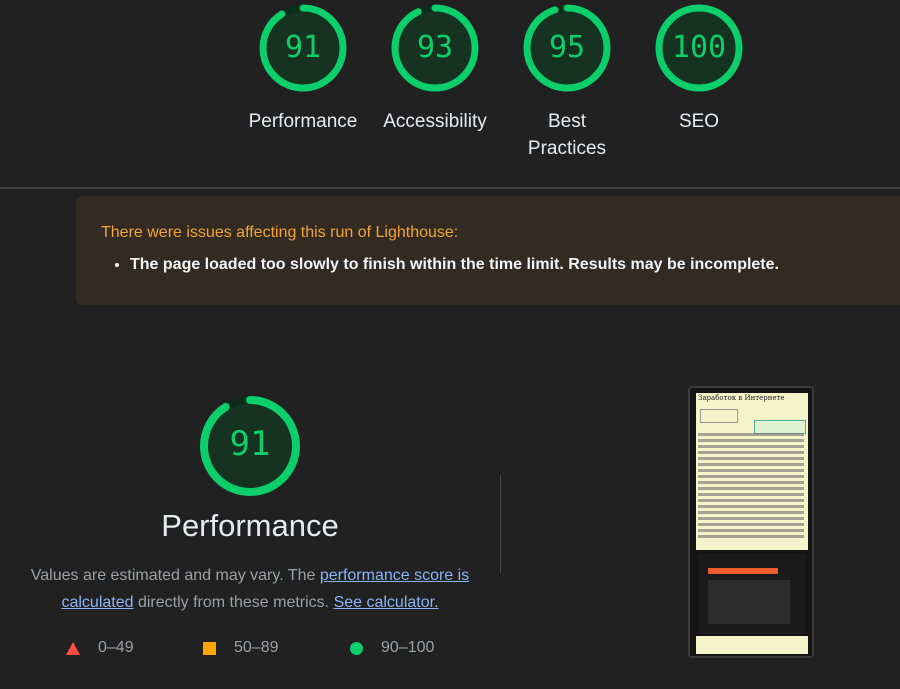 This screenshot has width=900, height=689. Describe the element at coordinates (116, 647) in the screenshot. I see `legend-range: 0–49` at that location.